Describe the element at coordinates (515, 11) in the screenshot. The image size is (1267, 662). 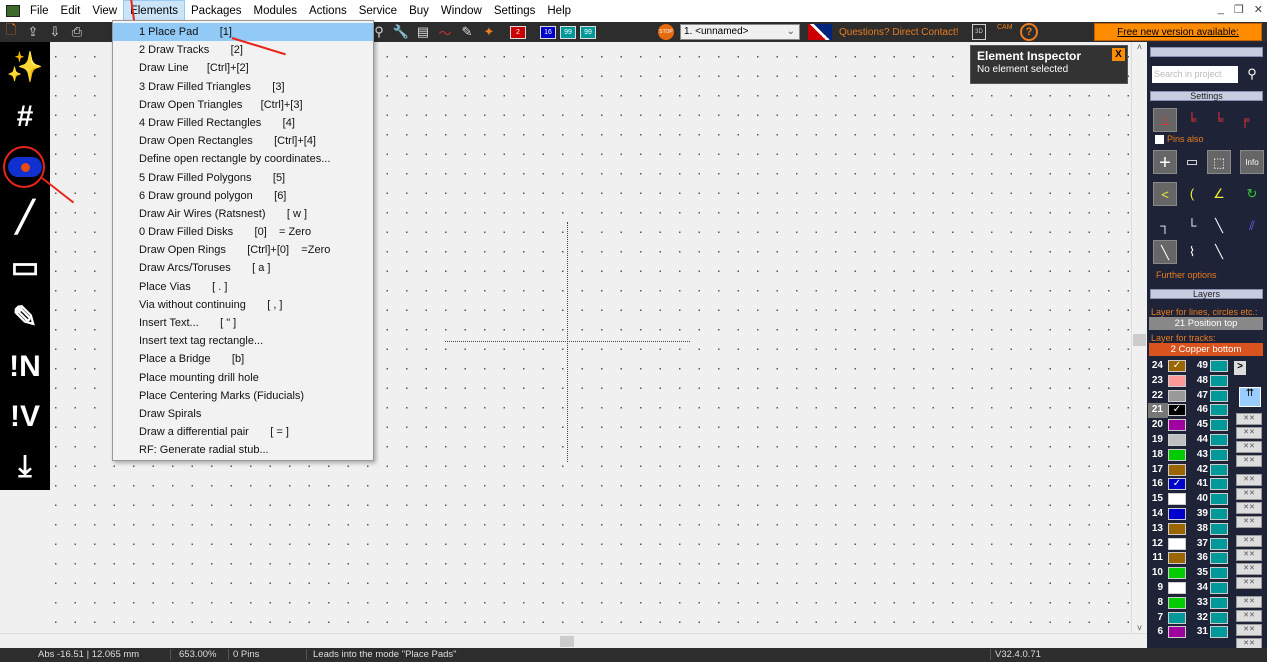
I see `menu-settings: Settings` at that location.